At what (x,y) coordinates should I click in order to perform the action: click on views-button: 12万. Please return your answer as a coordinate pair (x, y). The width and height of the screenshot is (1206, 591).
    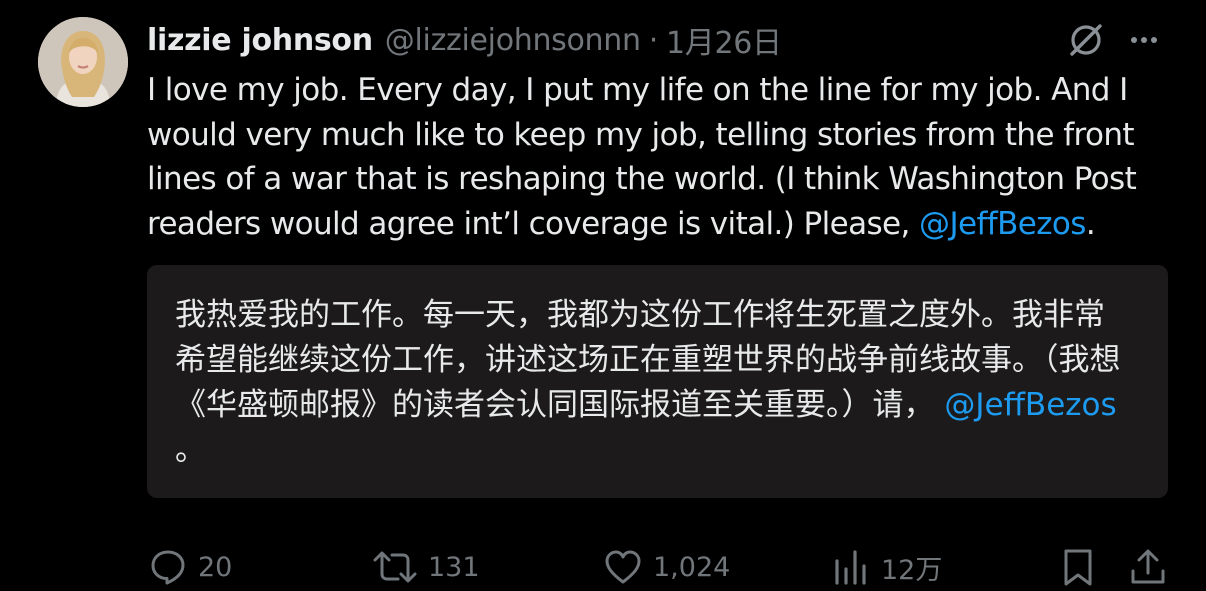
    Looking at the image, I should click on (886, 567).